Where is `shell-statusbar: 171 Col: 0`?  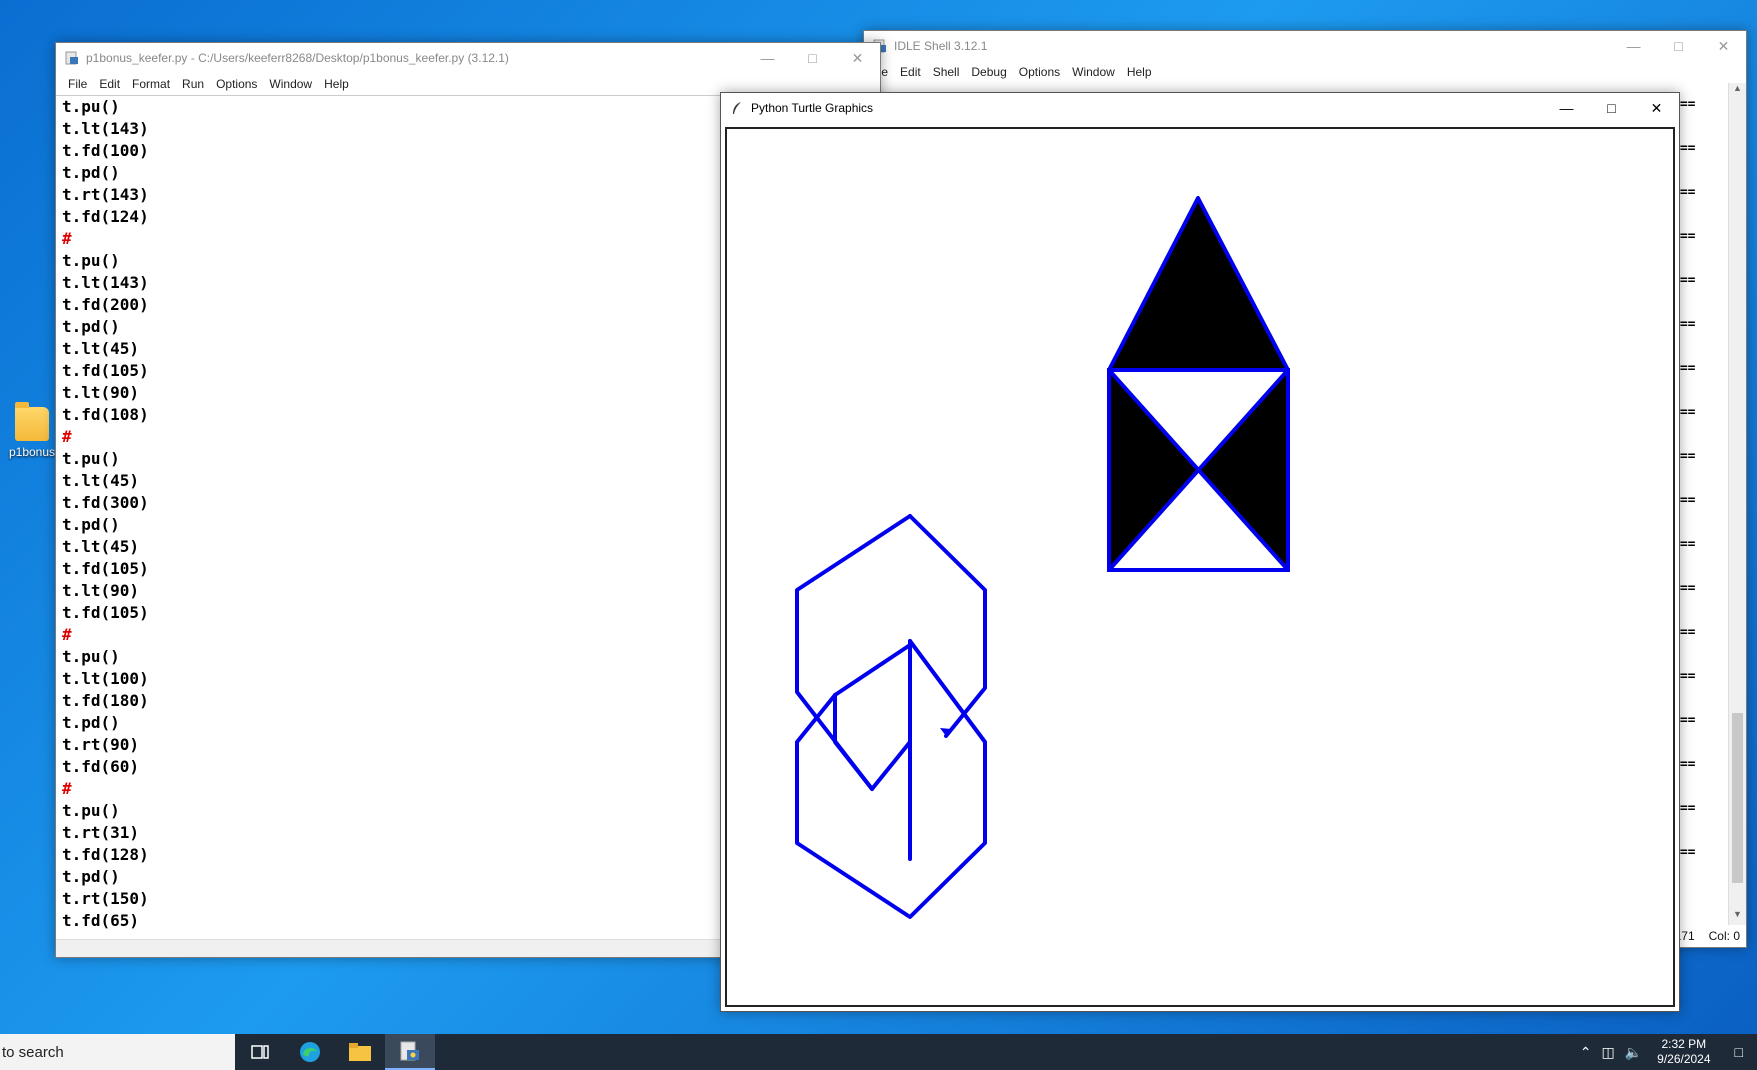
shell-statusbar: 171 Col: 0 is located at coordinates (1710, 936).